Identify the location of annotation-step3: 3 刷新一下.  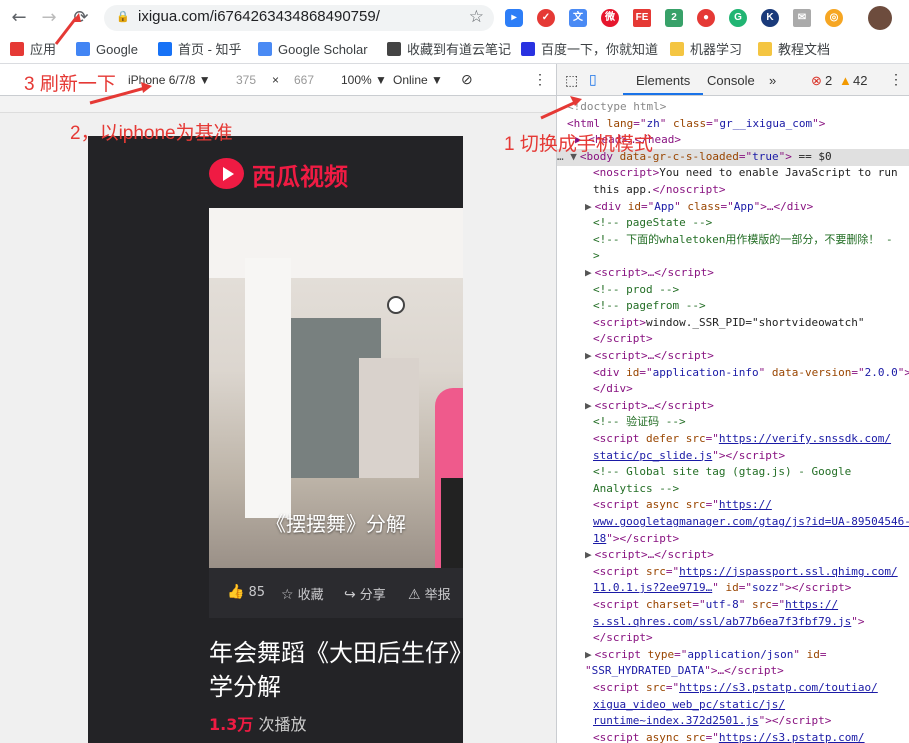
(70, 84).